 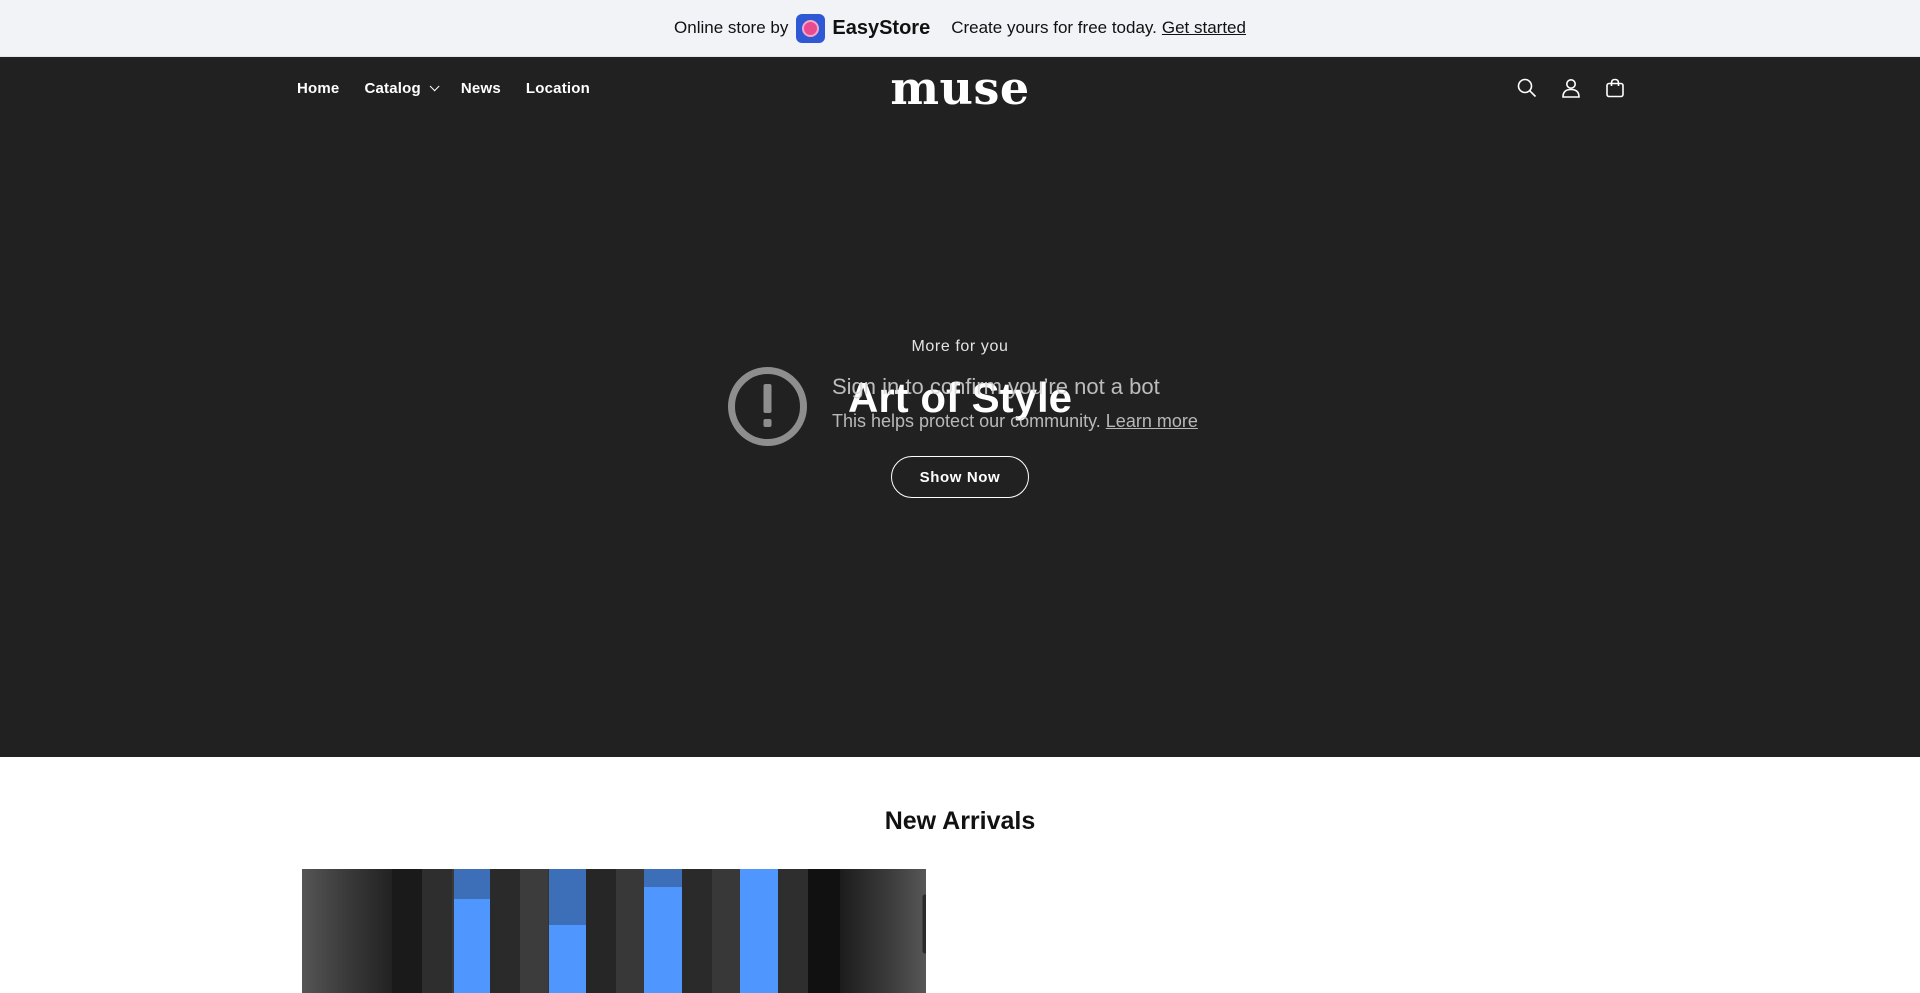 I want to click on nav-item-label: Home, so click(x=318, y=88).